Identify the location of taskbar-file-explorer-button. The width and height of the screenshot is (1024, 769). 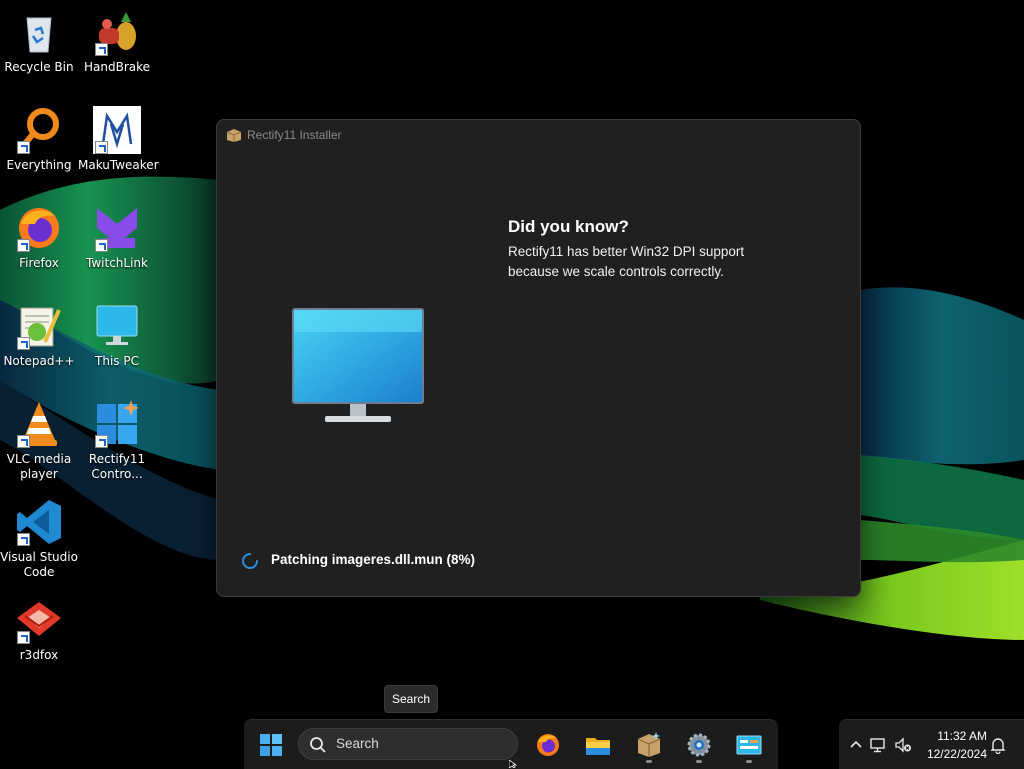
(598, 745).